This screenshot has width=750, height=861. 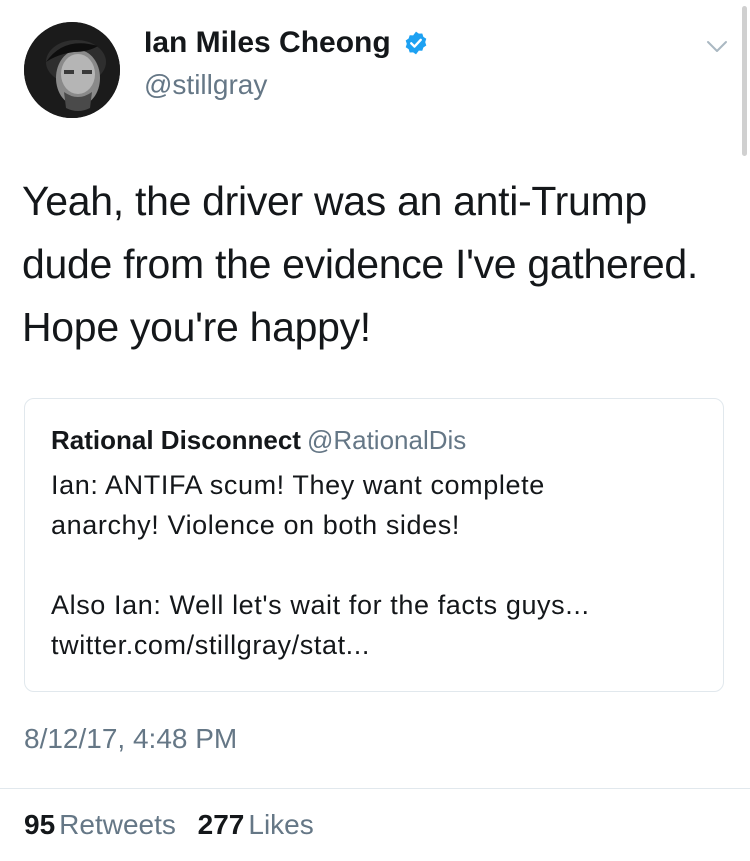 I want to click on avatar-image, so click(x=72, y=70).